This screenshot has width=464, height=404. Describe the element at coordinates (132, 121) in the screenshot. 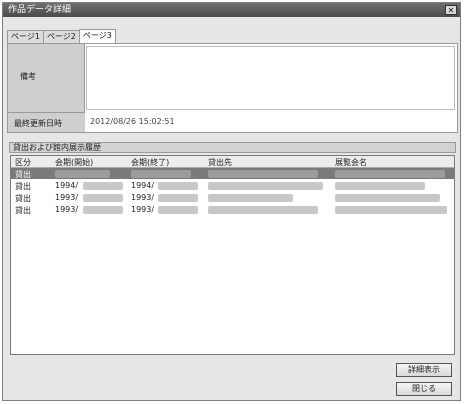

I see `last-updated-value: 2012/08/26 15:02:51` at that location.